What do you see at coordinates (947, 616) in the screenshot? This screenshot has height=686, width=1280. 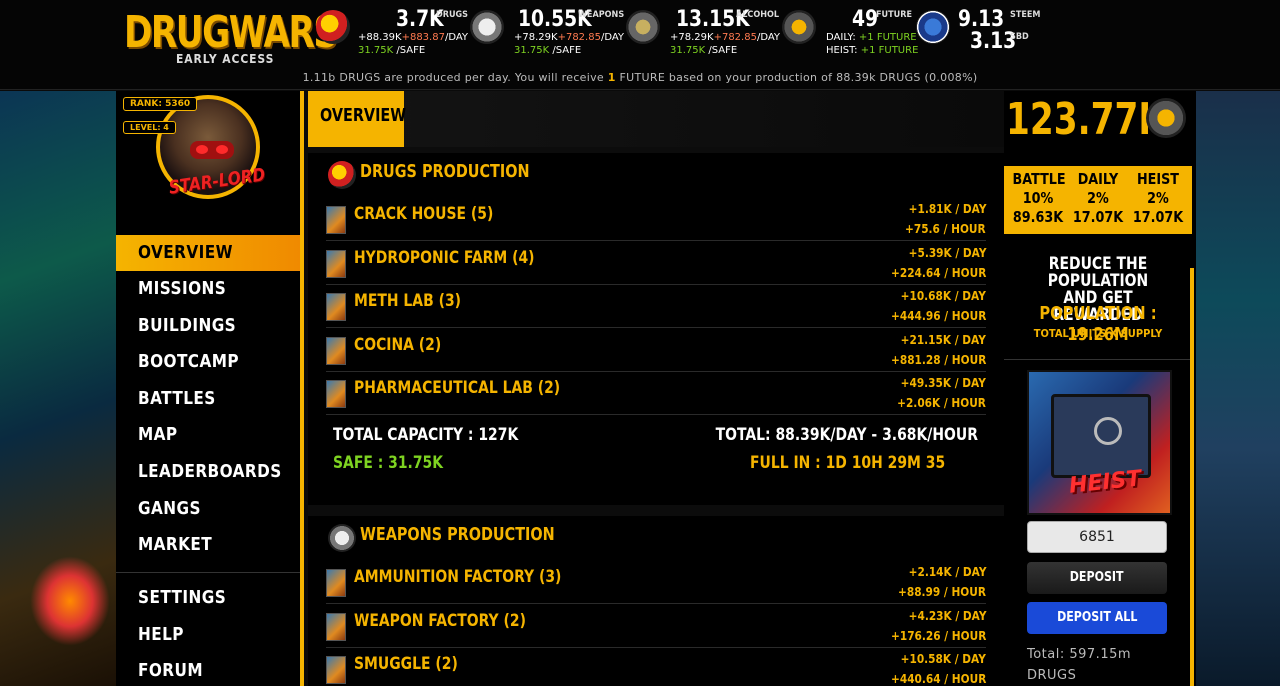 I see `production-per-day: +4.23K / DAY` at bounding box center [947, 616].